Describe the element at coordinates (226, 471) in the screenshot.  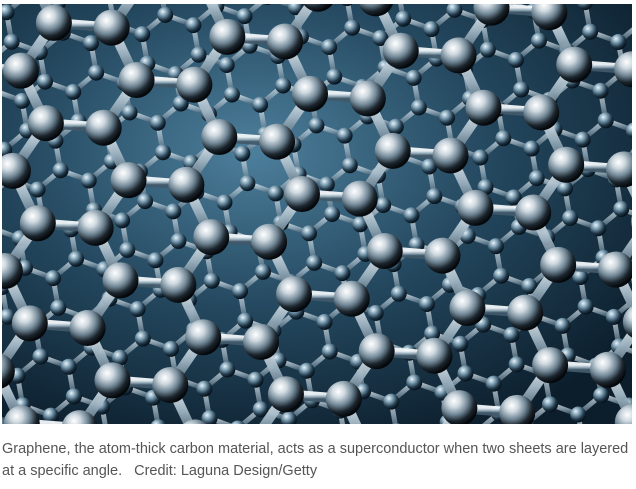
I see `photo-credit: Credit: Laguna Design/Getty` at that location.